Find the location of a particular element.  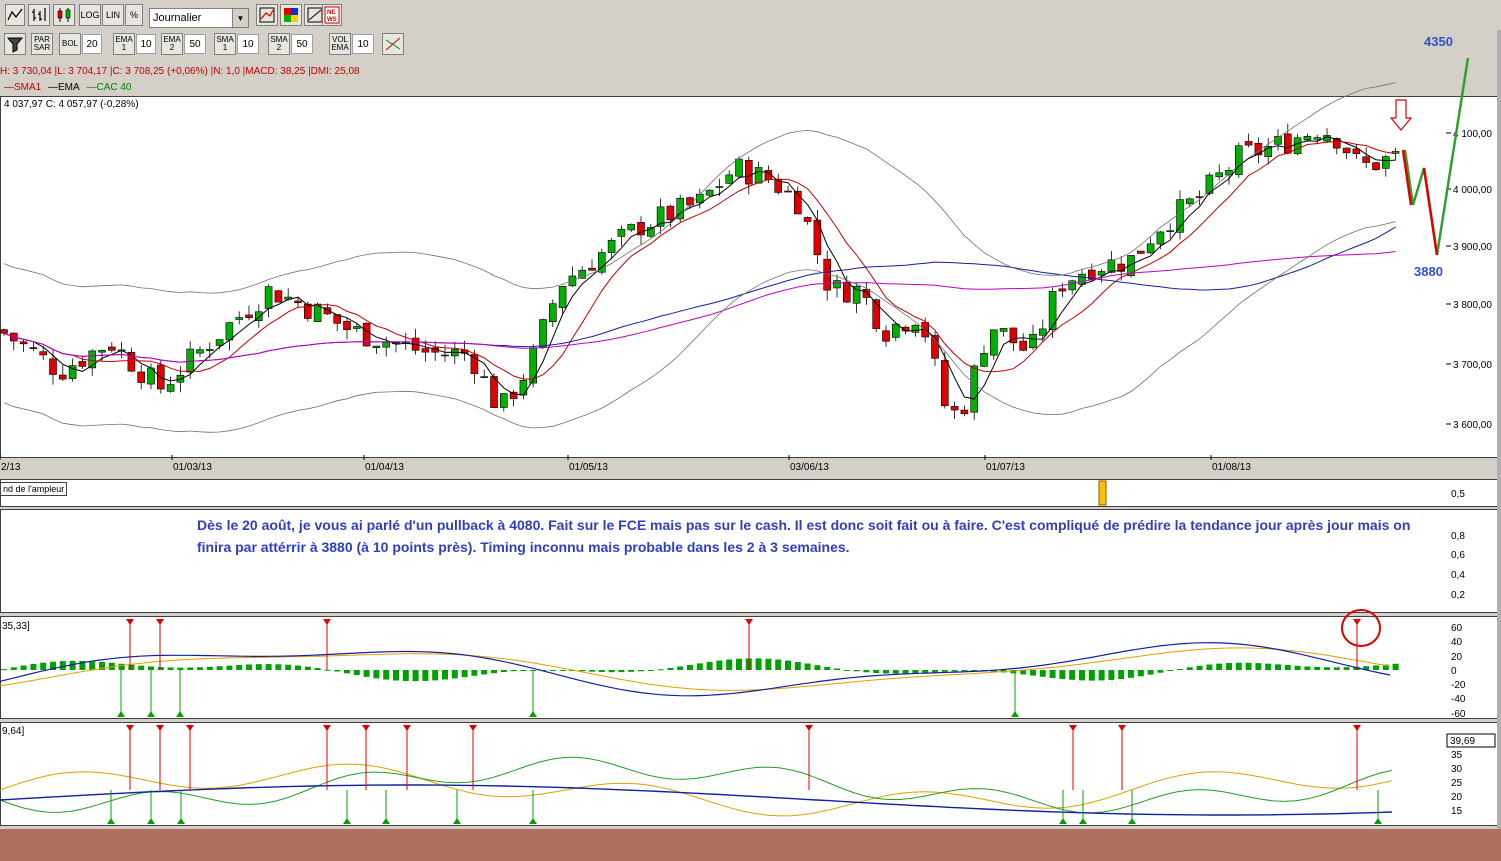

date-axis-label: 01/07/13 is located at coordinates (1005, 467).